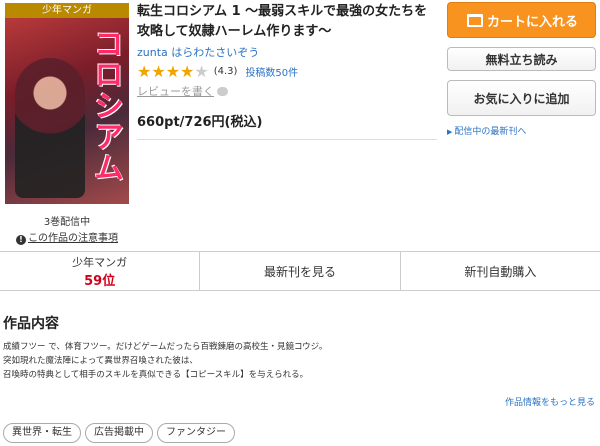 This screenshot has height=446, width=600. What do you see at coordinates (225, 71) in the screenshot?
I see `rating-value: (4.3)` at bounding box center [225, 71].